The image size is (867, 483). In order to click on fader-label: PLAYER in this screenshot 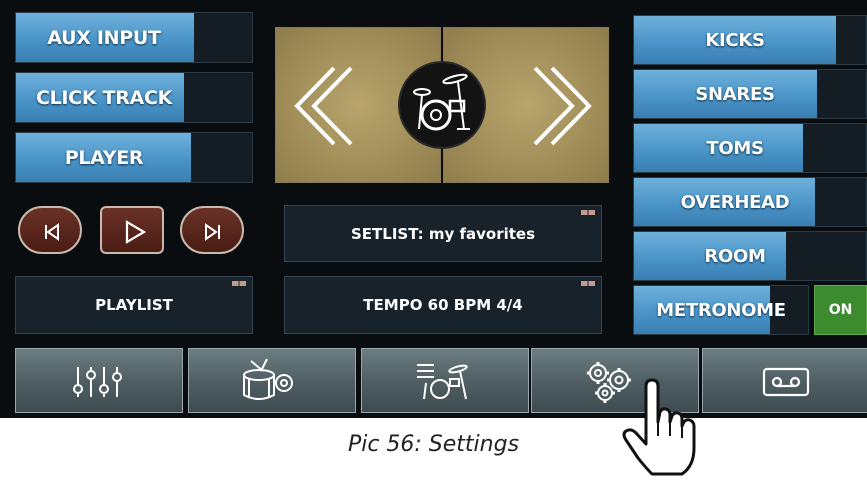, I will do `click(104, 157)`.